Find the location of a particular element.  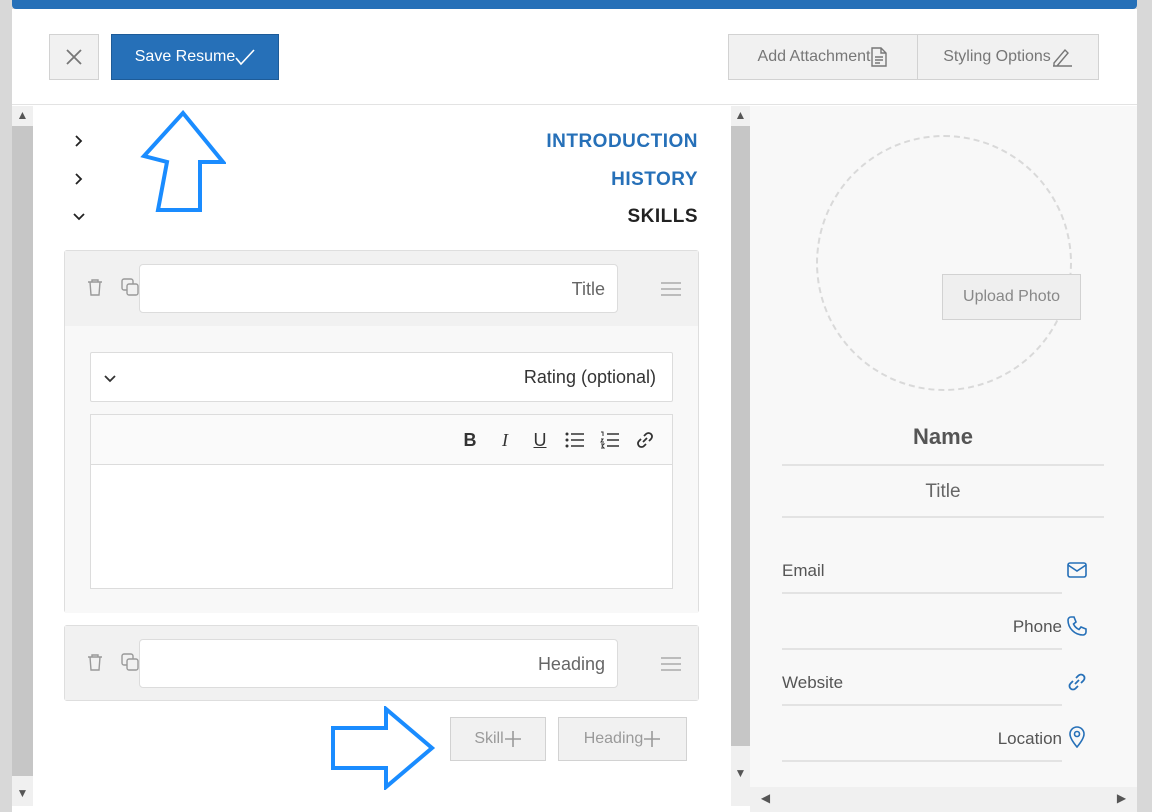

middle-scrollbar: ▲ ▼ is located at coordinates (740, 456).